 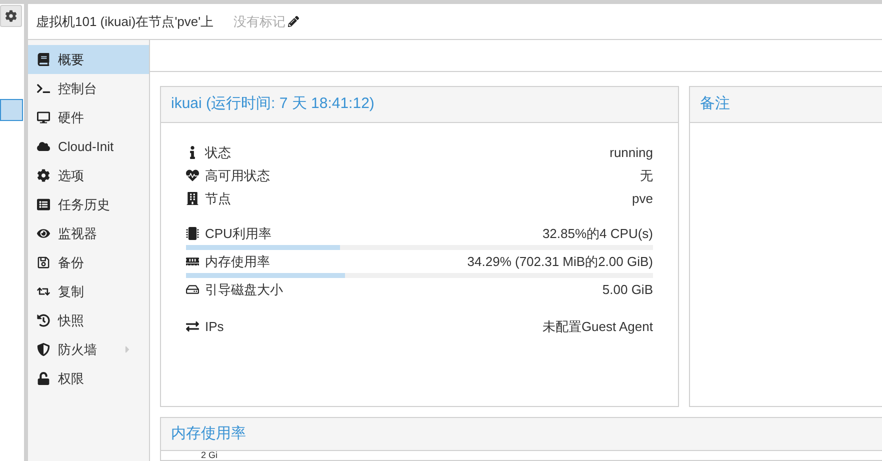 I want to click on field-label: 引导磁盘大小, so click(x=244, y=289).